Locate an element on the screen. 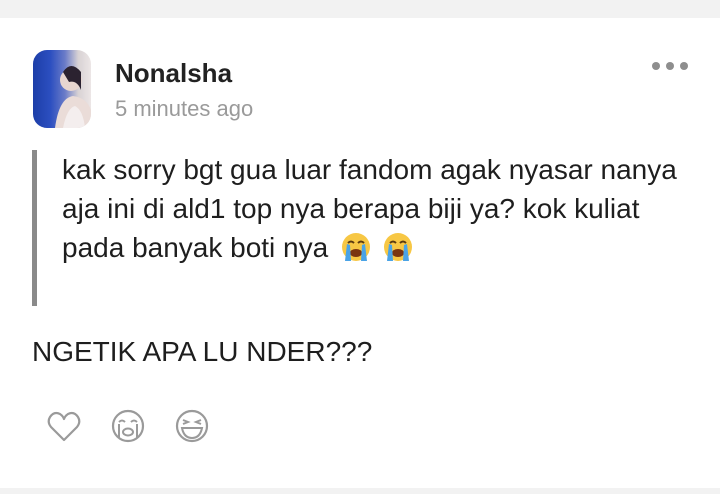 Image resolution: width=720 pixels, height=494 pixels. more-options-icon is located at coordinates (670, 66).